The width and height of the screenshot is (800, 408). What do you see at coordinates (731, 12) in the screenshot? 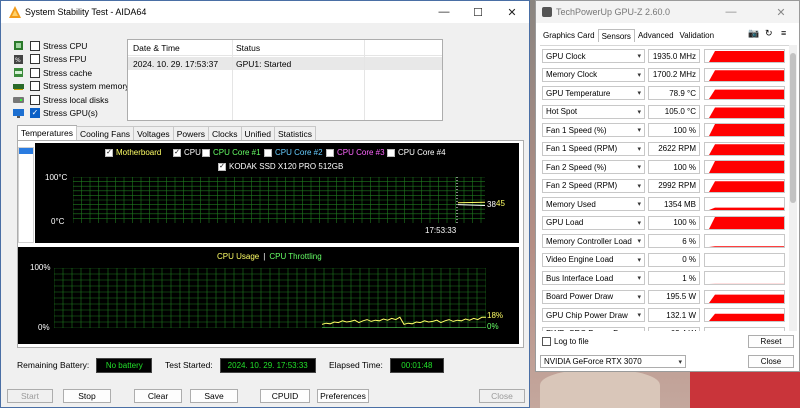
I see `gpuz-minimize-button: —` at bounding box center [731, 12].